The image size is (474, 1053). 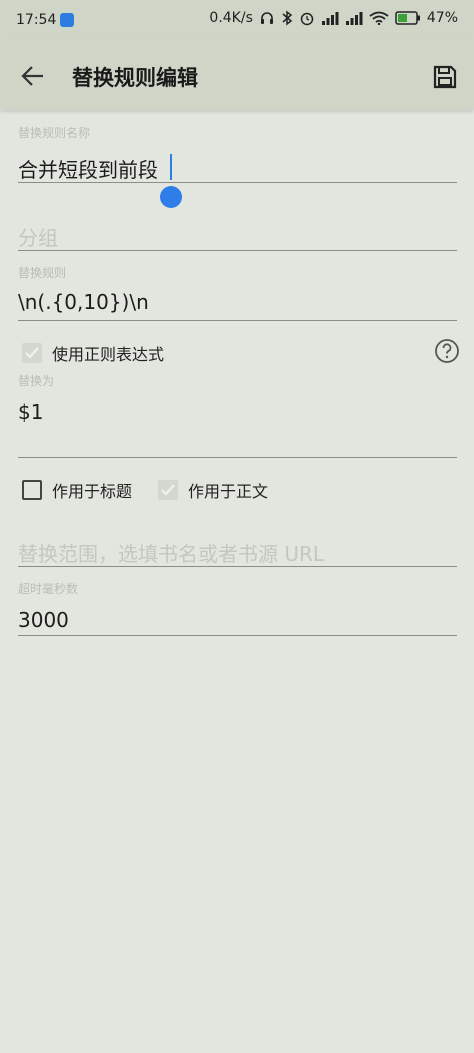 I want to click on pattern-label: 替换规则, so click(x=42, y=273).